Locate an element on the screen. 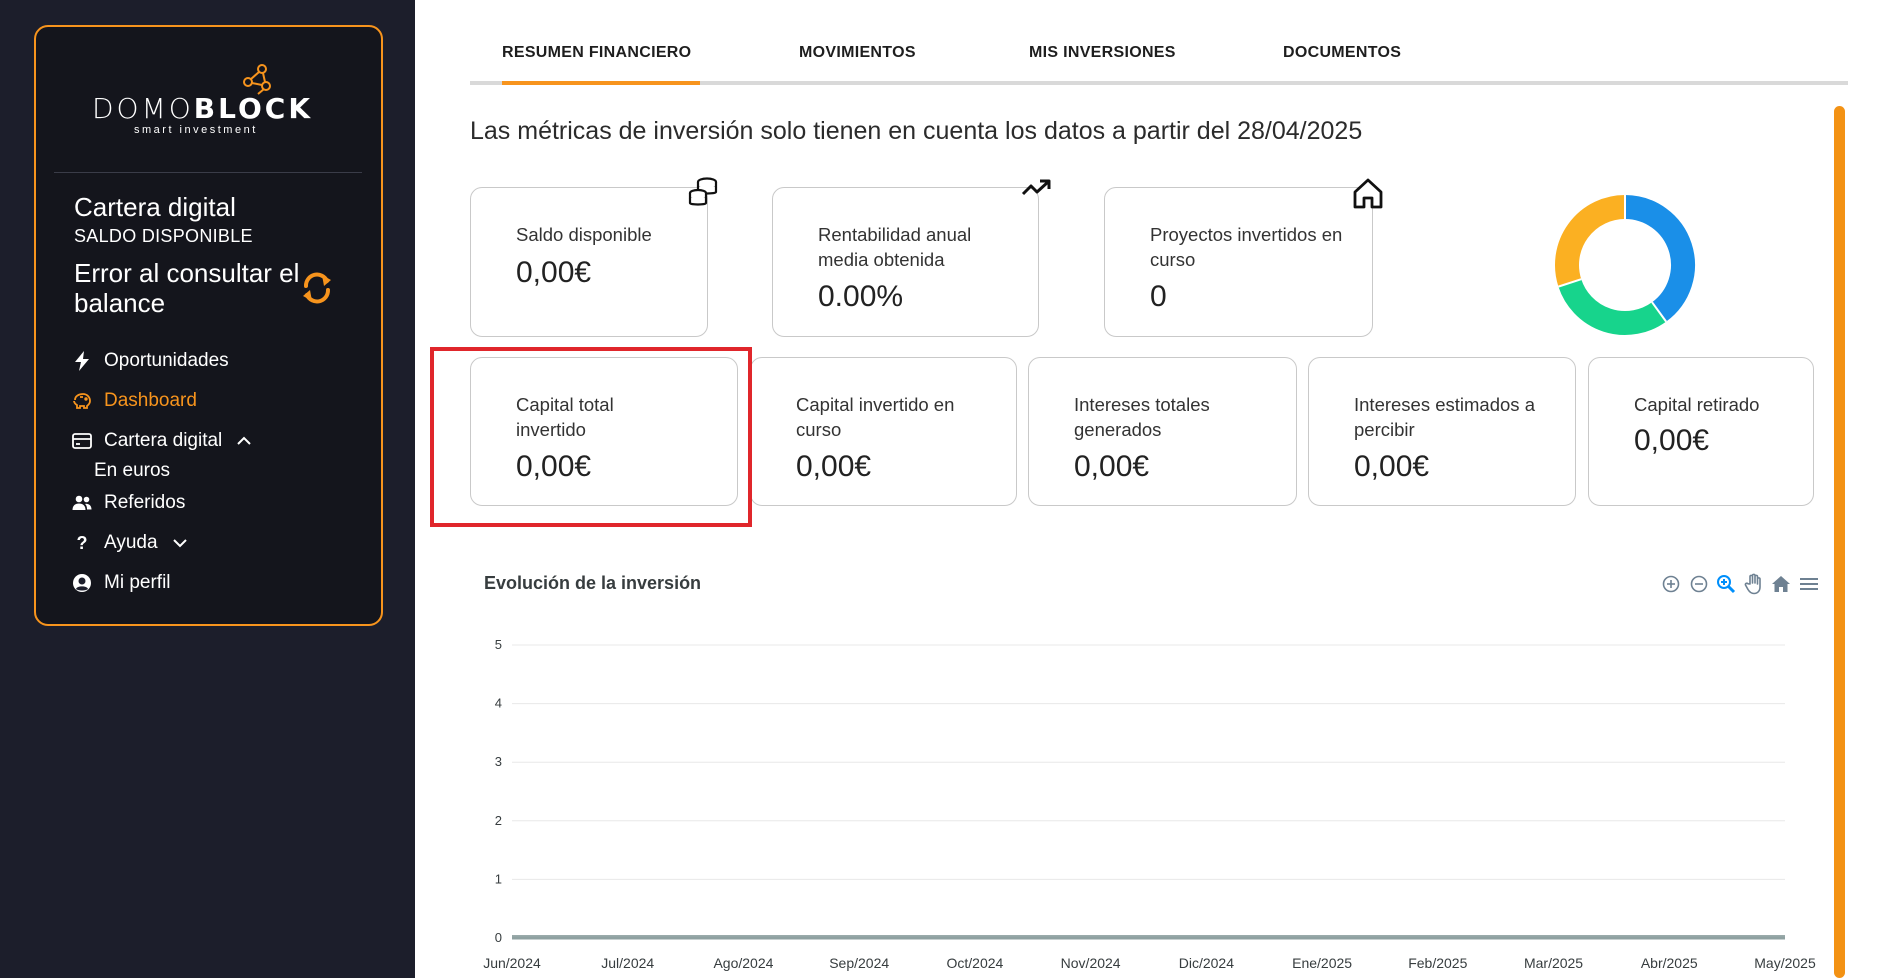 The height and width of the screenshot is (978, 1877). sidebar-item-label: Ayuda is located at coordinates (131, 542).